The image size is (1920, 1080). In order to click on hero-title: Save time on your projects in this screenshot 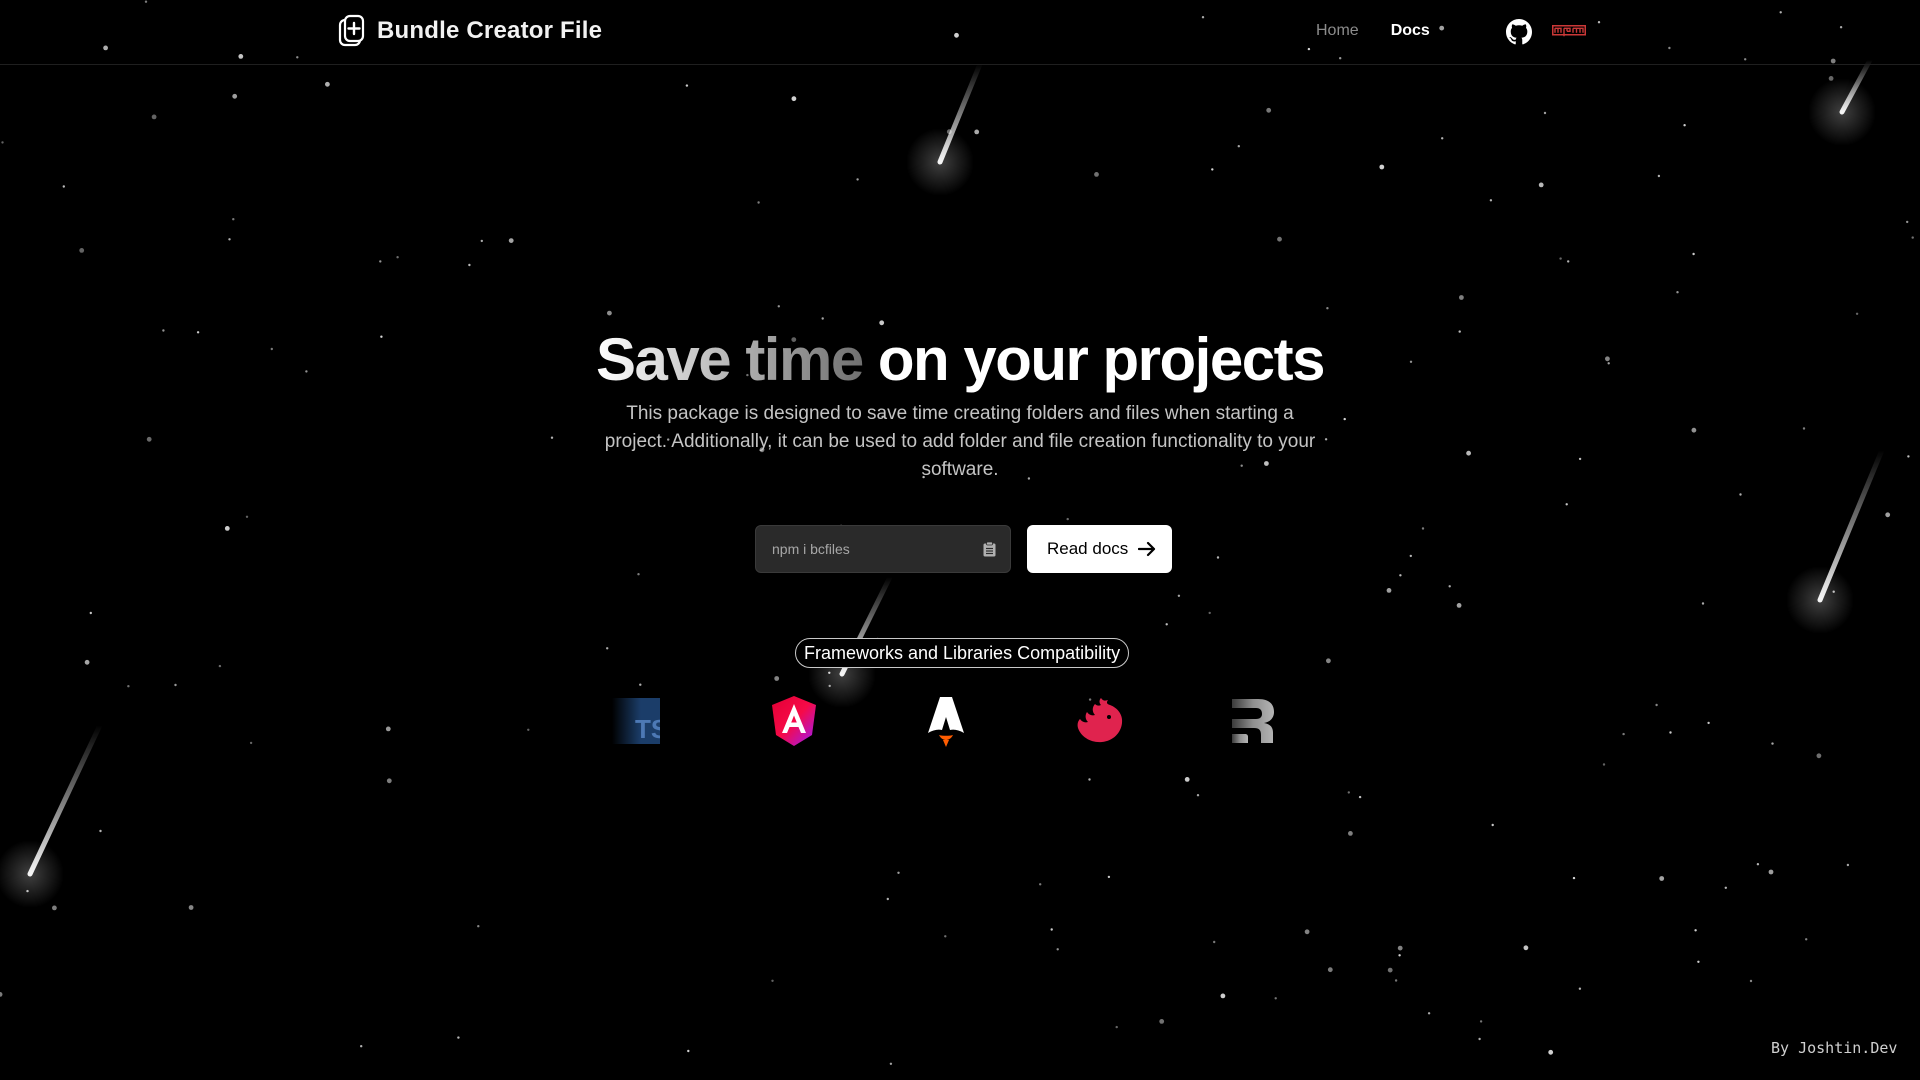, I will do `click(960, 360)`.